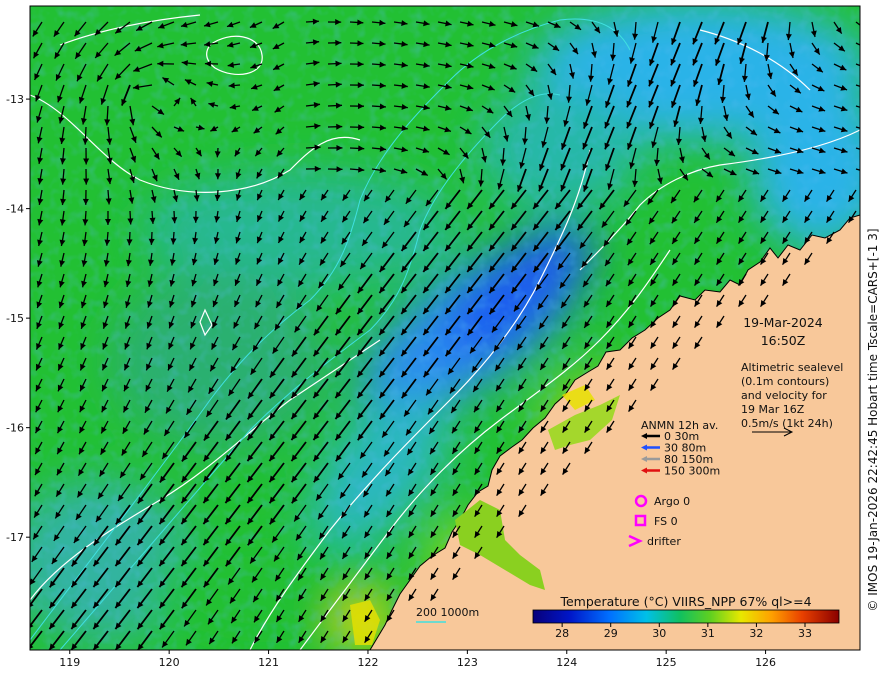 This screenshot has width=880, height=680. What do you see at coordinates (15, 537) in the screenshot?
I see `lat-tick-label: -17` at bounding box center [15, 537].